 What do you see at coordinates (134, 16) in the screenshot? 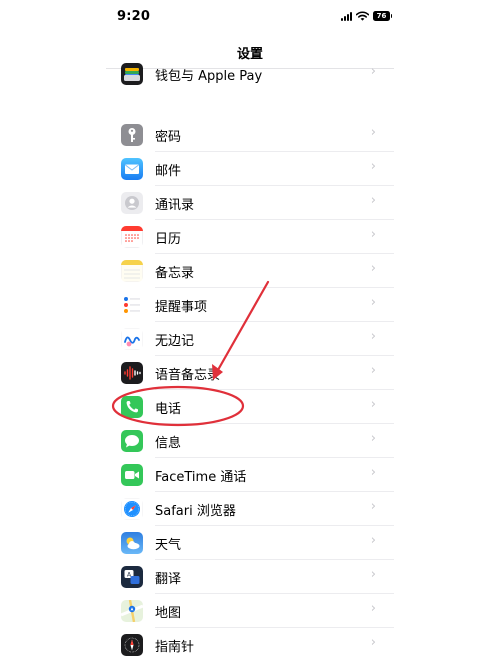
I see `status-time: 9:20` at bounding box center [134, 16].